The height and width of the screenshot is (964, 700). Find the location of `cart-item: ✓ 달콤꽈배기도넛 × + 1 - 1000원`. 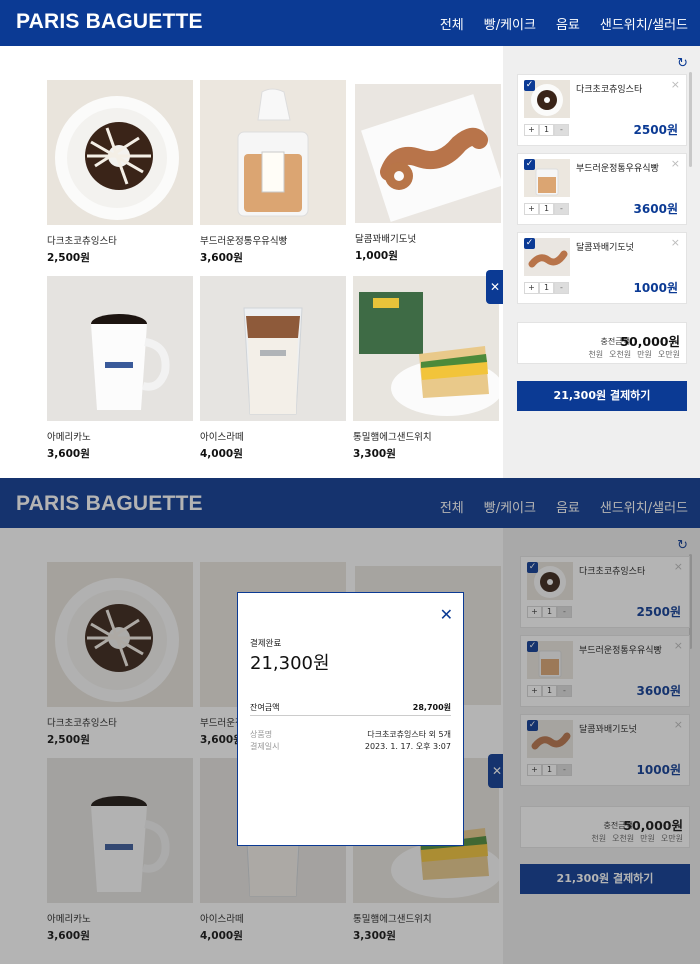

cart-item: ✓ 달콤꽈배기도넛 × + 1 - 1000원 is located at coordinates (602, 268).